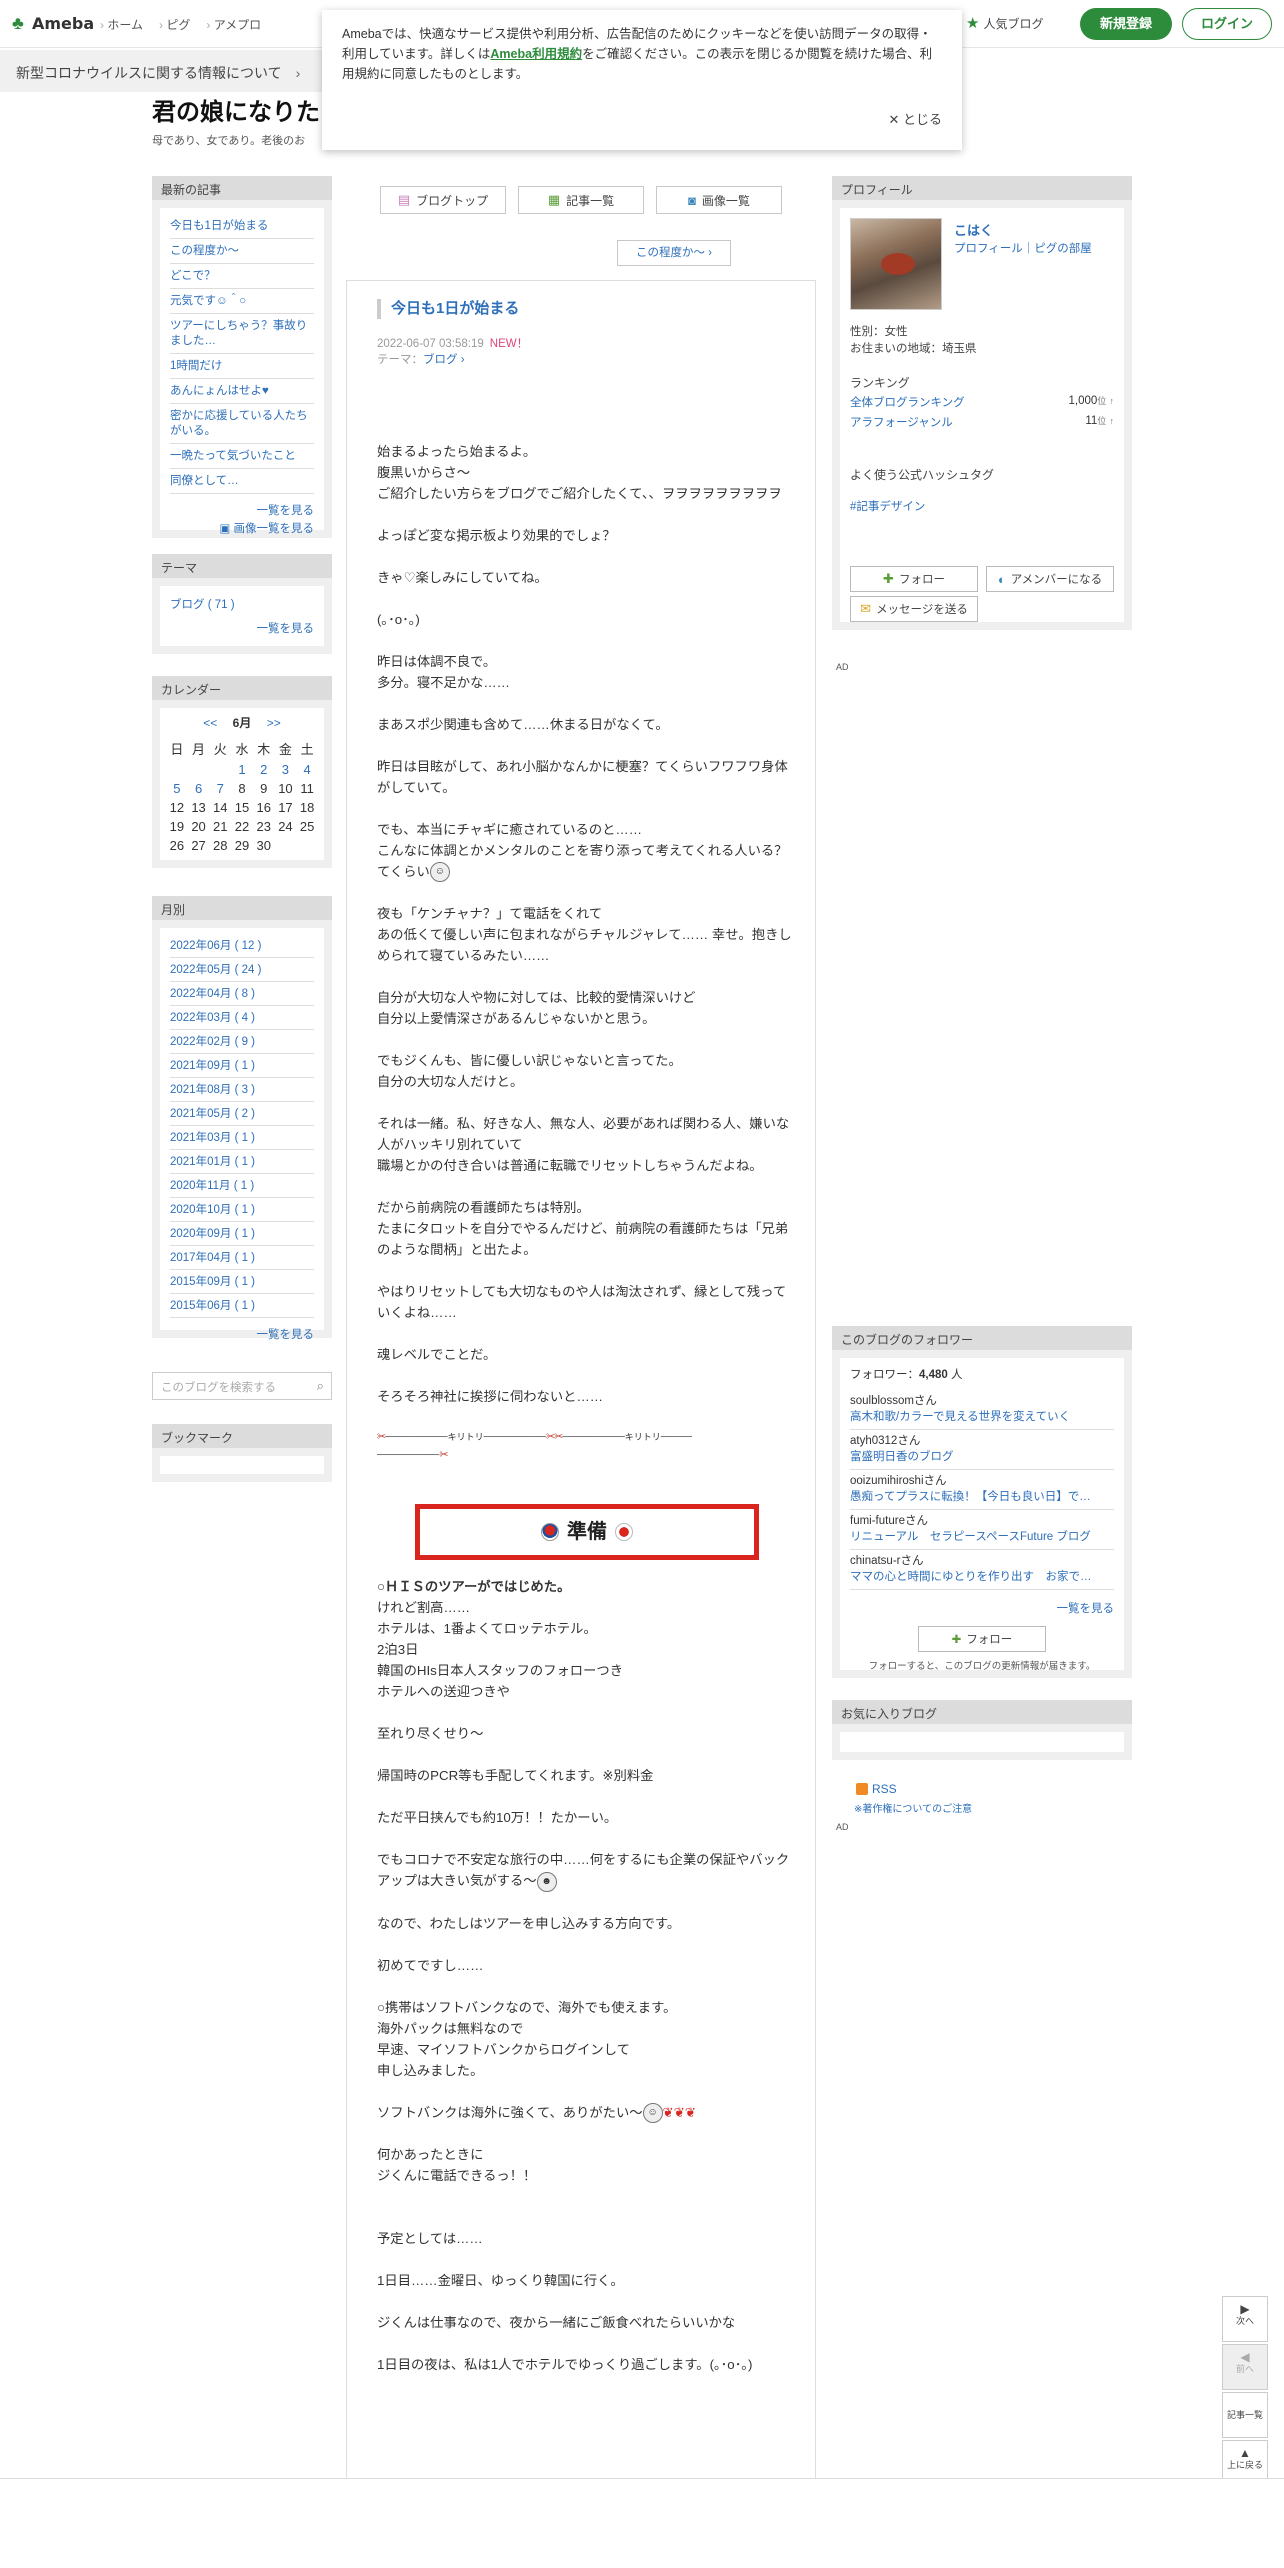 The width and height of the screenshot is (1284, 2568). I want to click on blog-top-button: ▤ ブログトップ, so click(443, 200).